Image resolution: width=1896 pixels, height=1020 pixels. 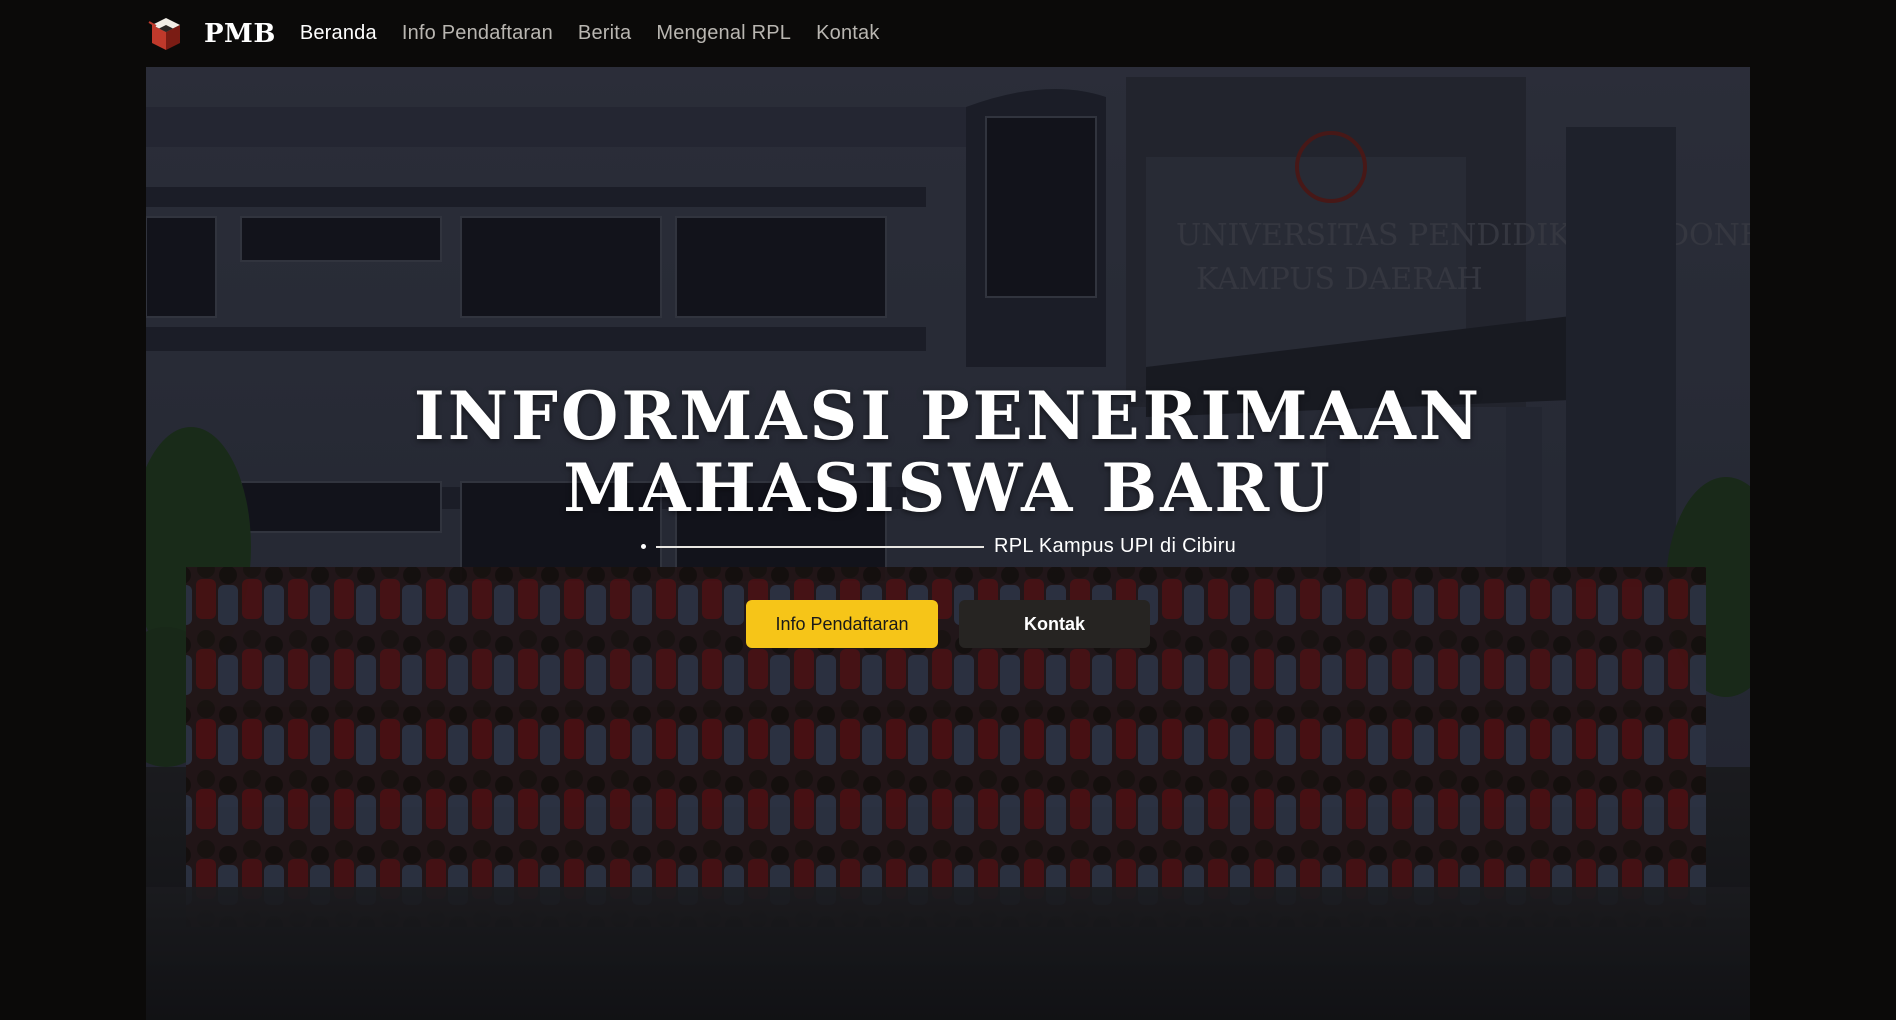 What do you see at coordinates (723, 33) in the screenshot?
I see `nav-item-mengenal-rpl: Mengenal RPL` at bounding box center [723, 33].